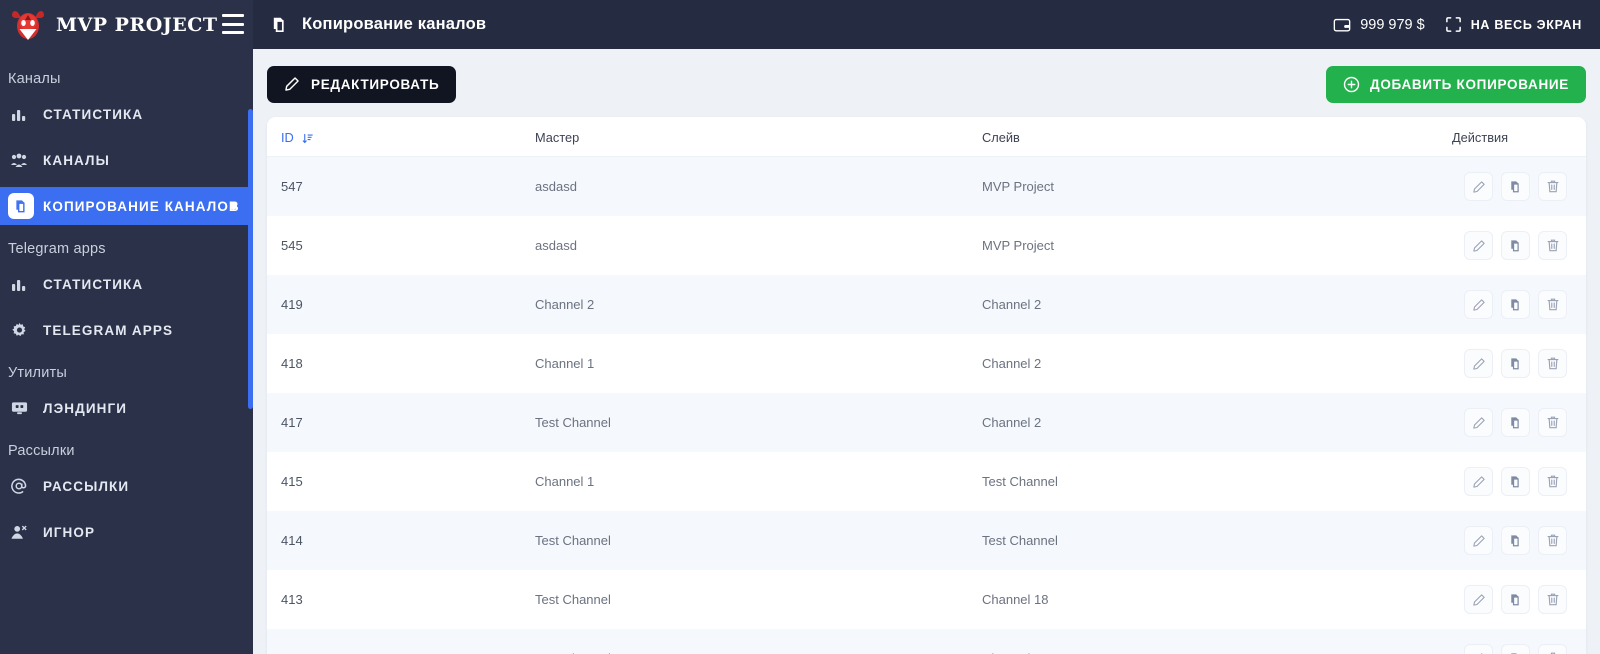  I want to click on sidebar-item-channels: КАНАЛЫ, so click(126, 160).